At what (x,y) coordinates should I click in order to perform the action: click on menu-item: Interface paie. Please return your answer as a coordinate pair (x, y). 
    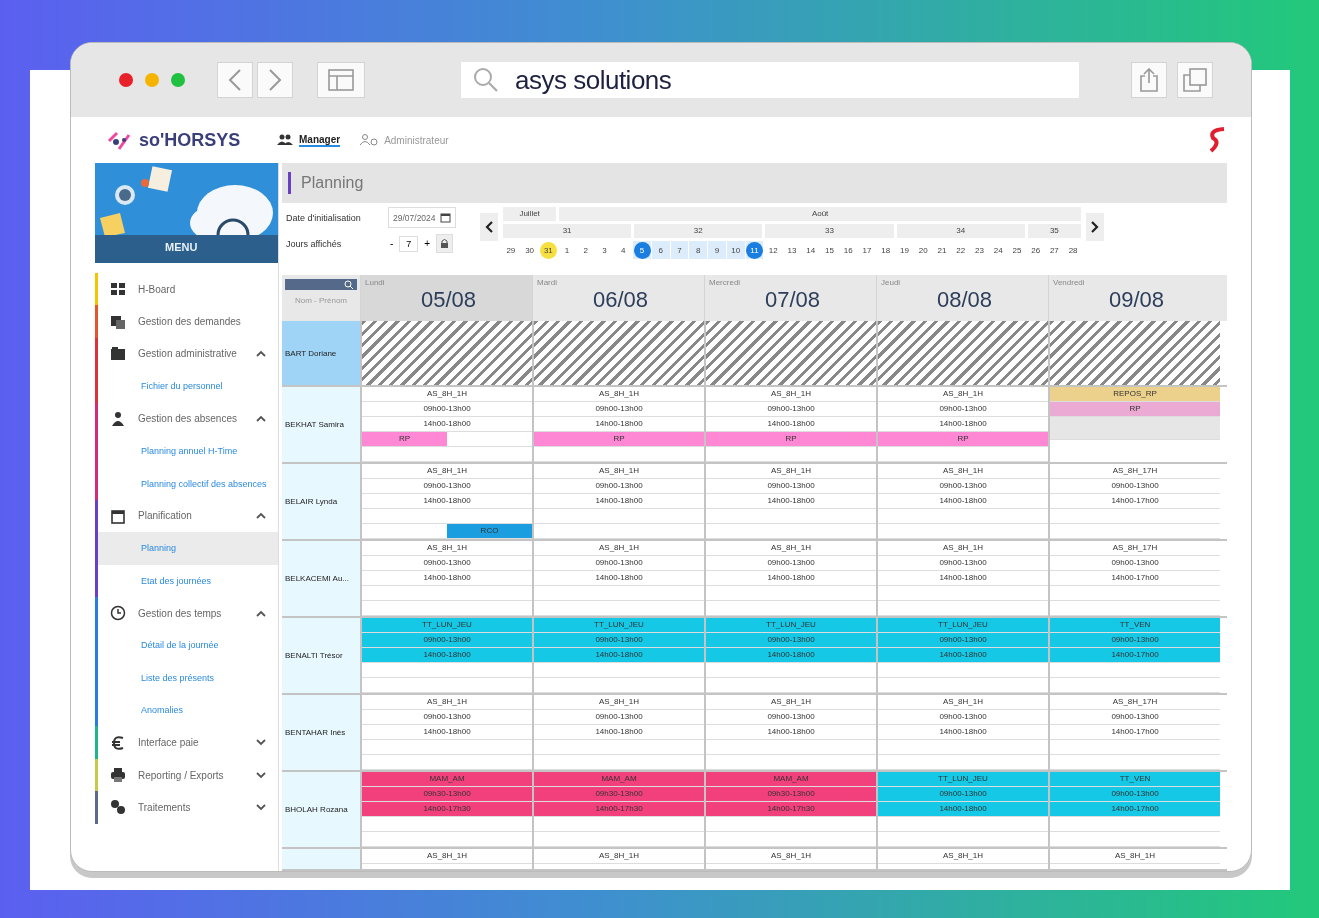
    Looking at the image, I should click on (186, 742).